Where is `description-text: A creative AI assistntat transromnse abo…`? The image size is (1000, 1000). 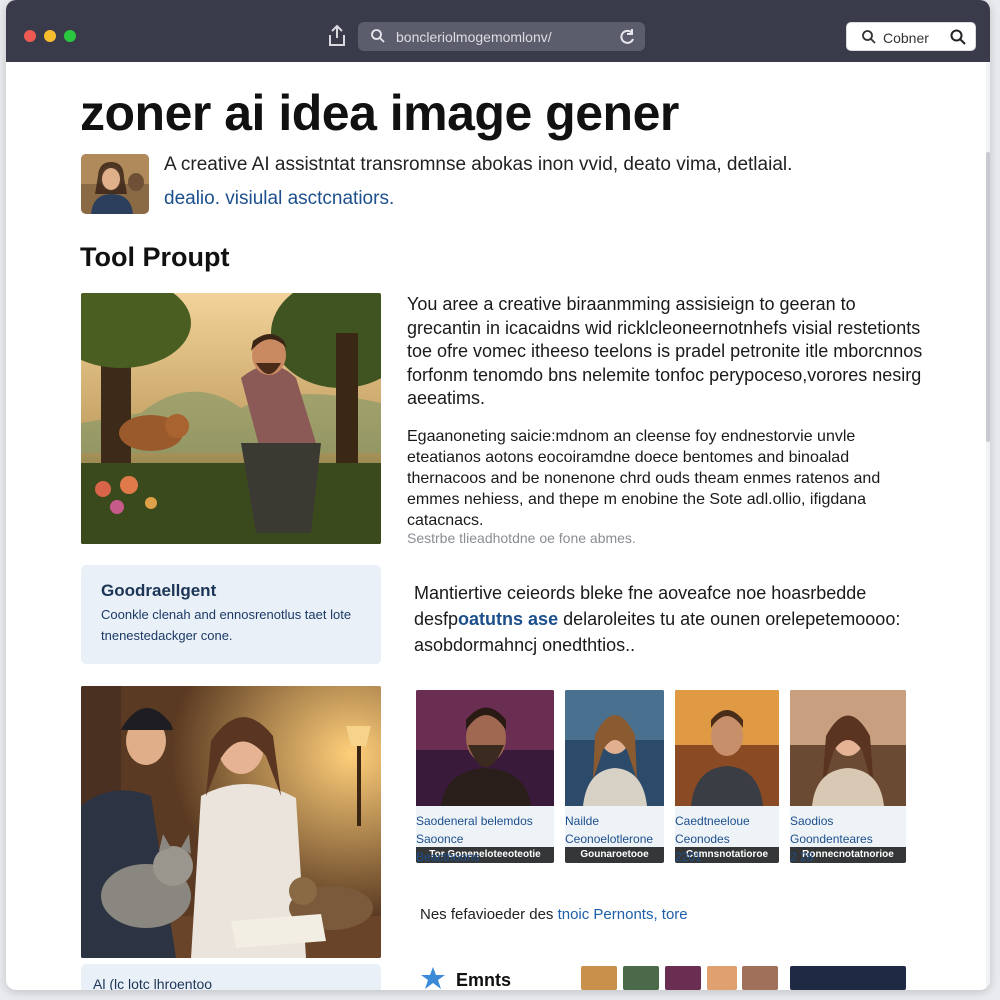 description-text: A creative AI assistntat transromnse abo… is located at coordinates (478, 164).